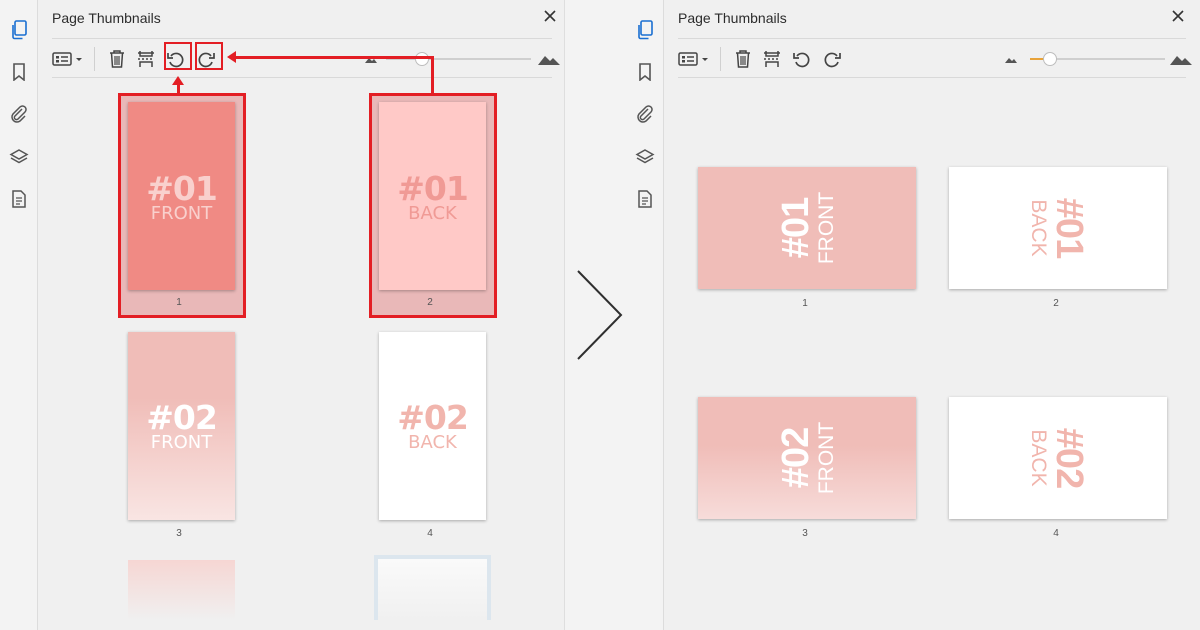 This screenshot has height=630, width=1200. I want to click on rotated-label: #01 BACK, so click(1058, 228).